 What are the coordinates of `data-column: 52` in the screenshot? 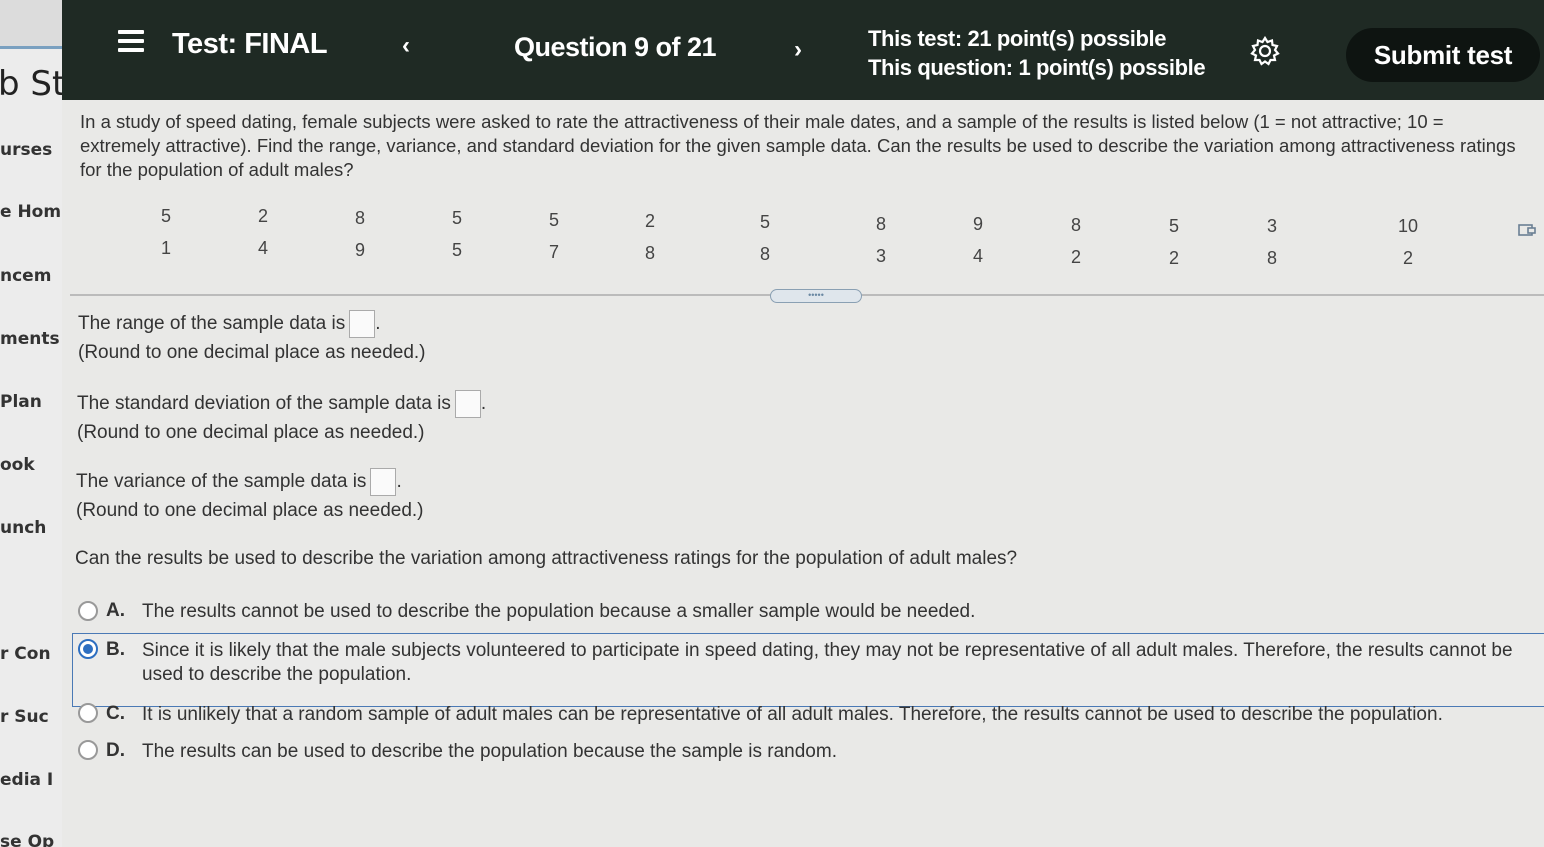 It's located at (1174, 248).